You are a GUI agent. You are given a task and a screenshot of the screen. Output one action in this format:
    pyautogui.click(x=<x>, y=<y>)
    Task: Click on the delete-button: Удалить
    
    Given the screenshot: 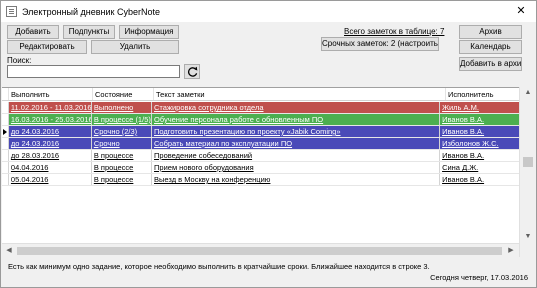 What is the action you would take?
    pyautogui.click(x=135, y=47)
    